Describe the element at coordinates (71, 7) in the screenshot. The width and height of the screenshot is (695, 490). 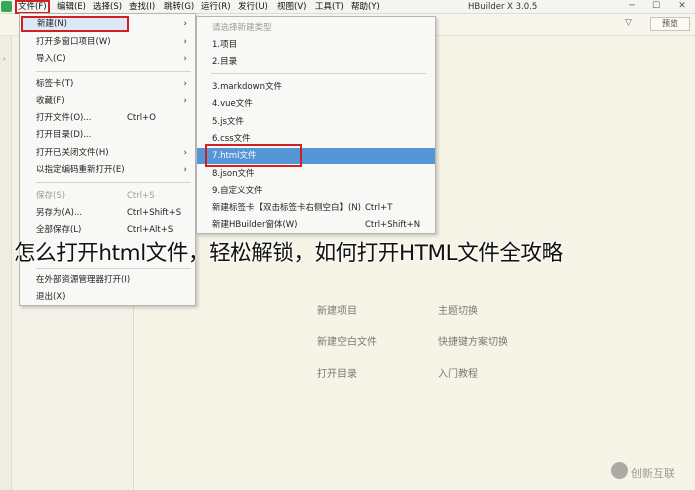
I see `menu-edit: 编辑(E)` at that location.